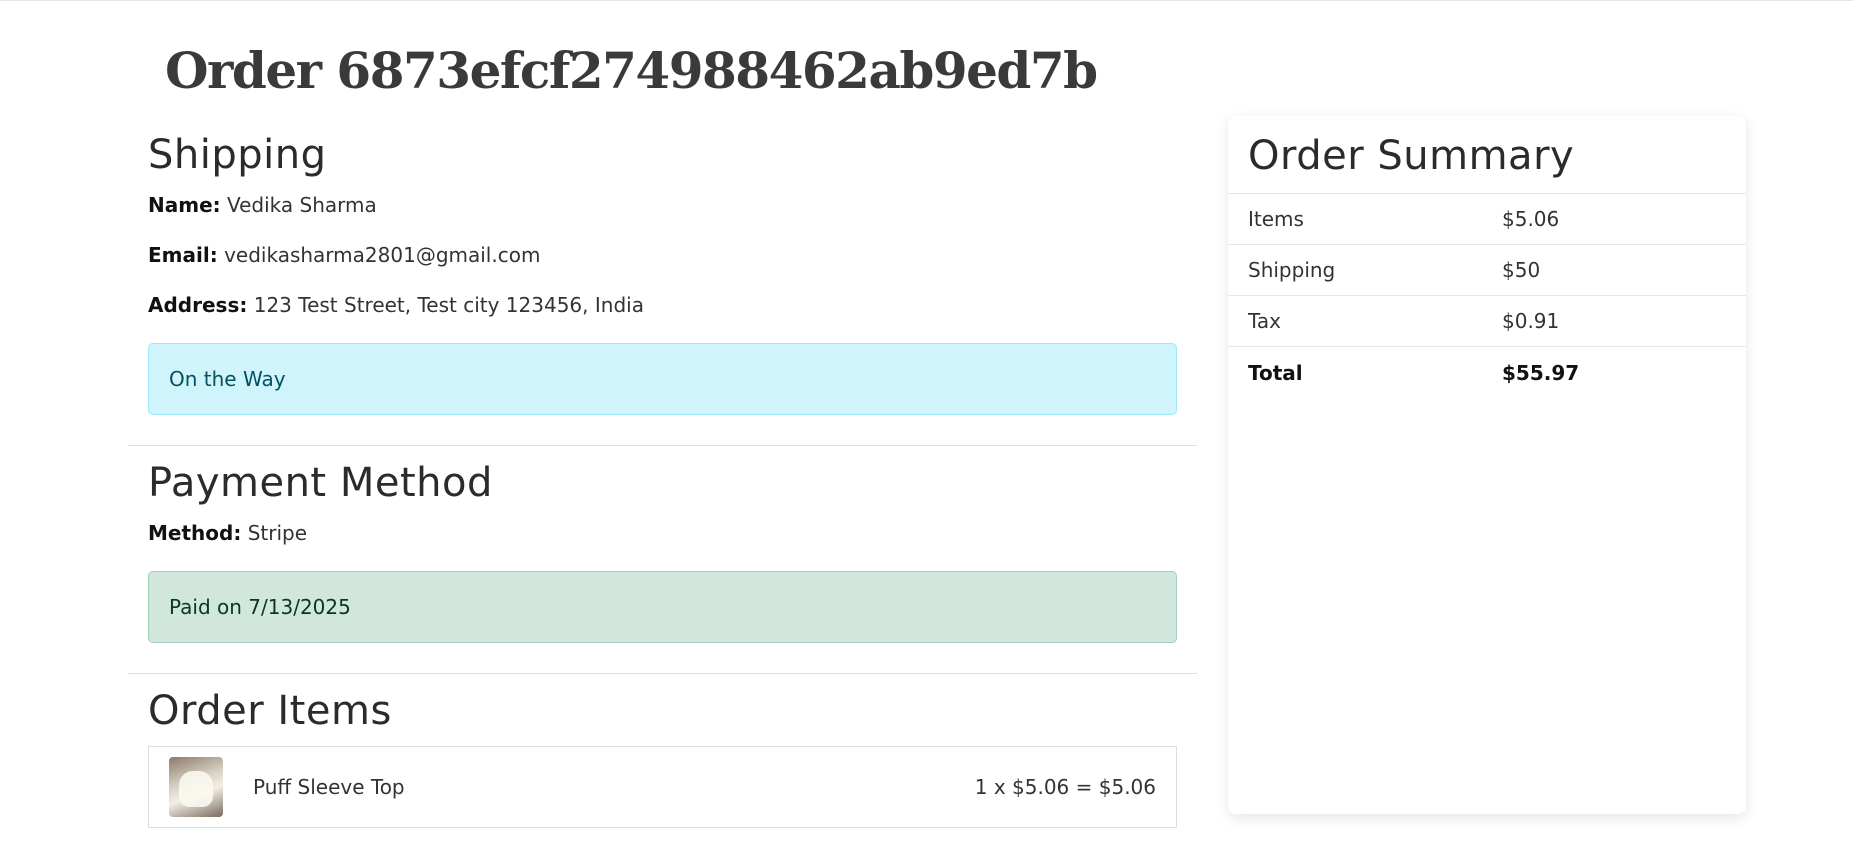 This screenshot has width=1853, height=849. I want to click on summary-row-tax: Tax $0.91, so click(1487, 321).